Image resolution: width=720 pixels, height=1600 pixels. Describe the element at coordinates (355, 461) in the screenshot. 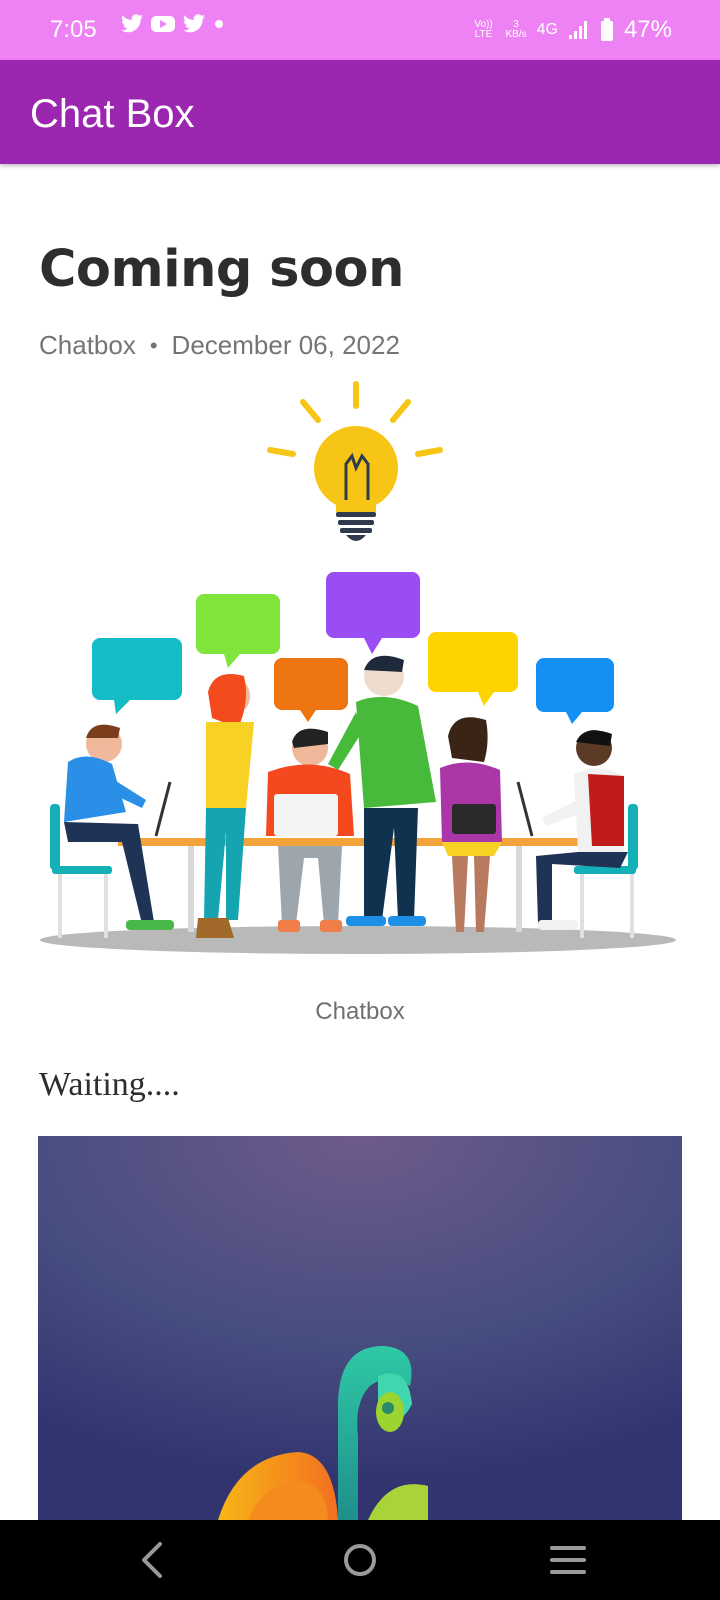

I see `lightbulb-icon` at that location.